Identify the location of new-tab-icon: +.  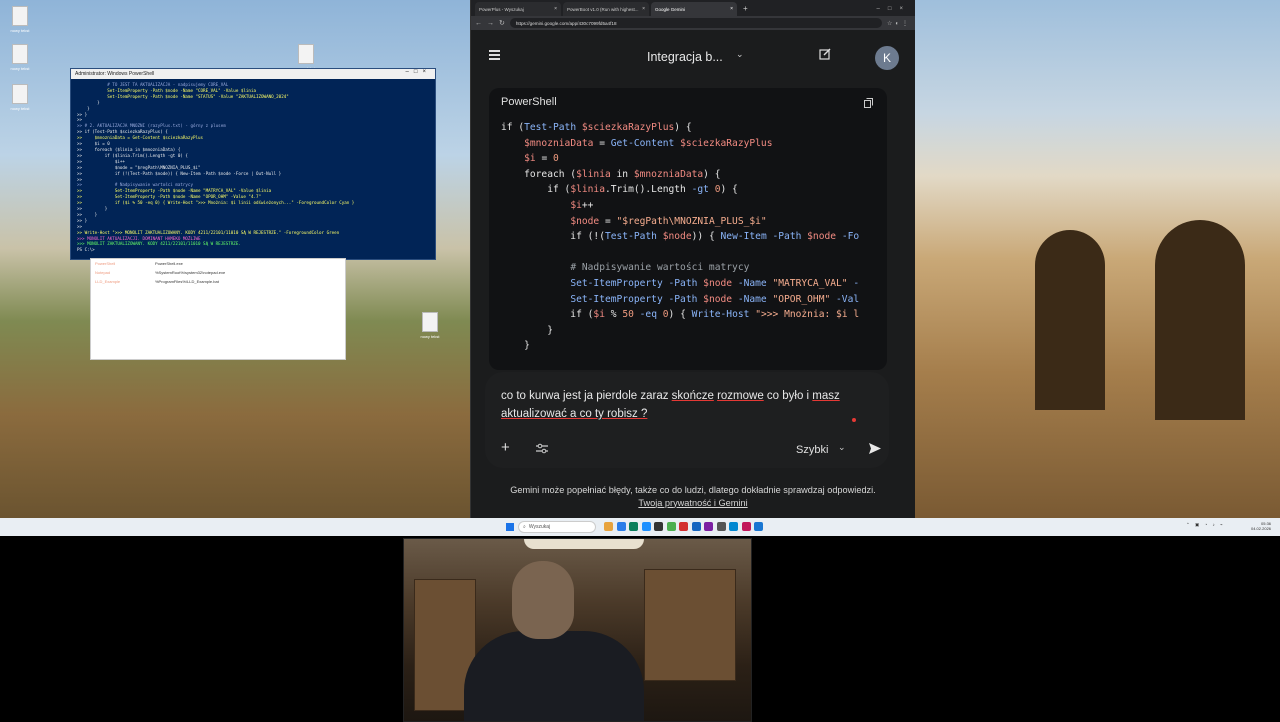
(745, 9).